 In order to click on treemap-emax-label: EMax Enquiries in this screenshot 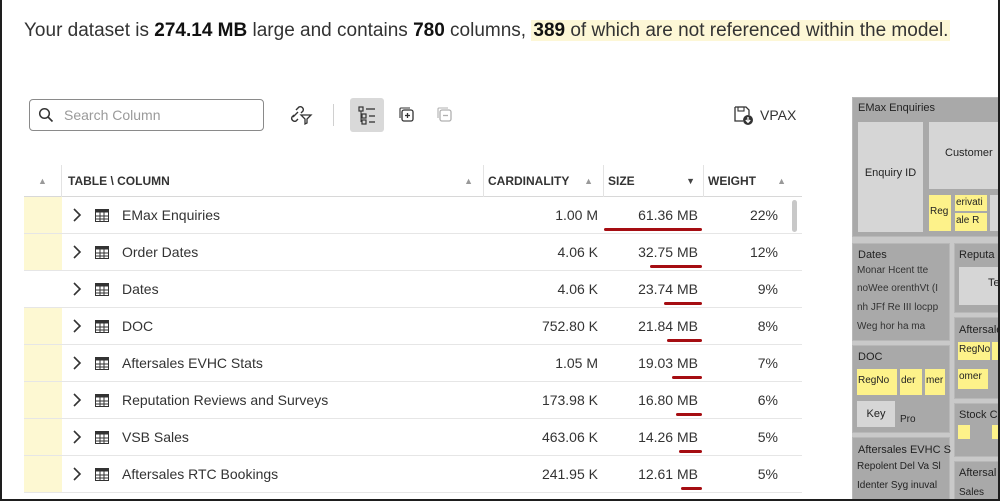, I will do `click(897, 108)`.